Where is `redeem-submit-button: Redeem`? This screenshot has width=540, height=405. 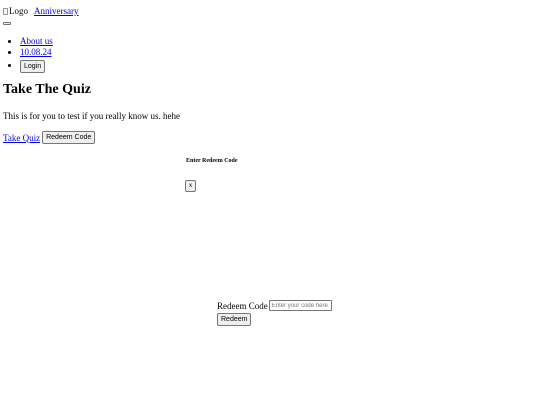
redeem-submit-button: Redeem is located at coordinates (234, 319).